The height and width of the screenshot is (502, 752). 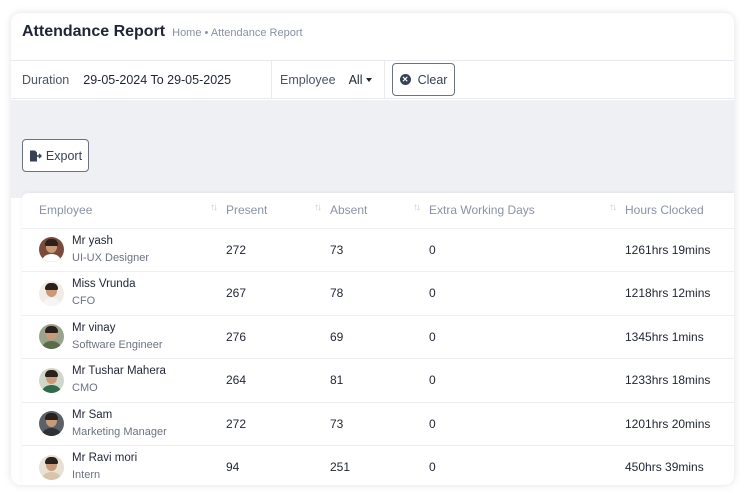 I want to click on employee-cell: Miss Vrunda CFO, so click(x=121, y=293).